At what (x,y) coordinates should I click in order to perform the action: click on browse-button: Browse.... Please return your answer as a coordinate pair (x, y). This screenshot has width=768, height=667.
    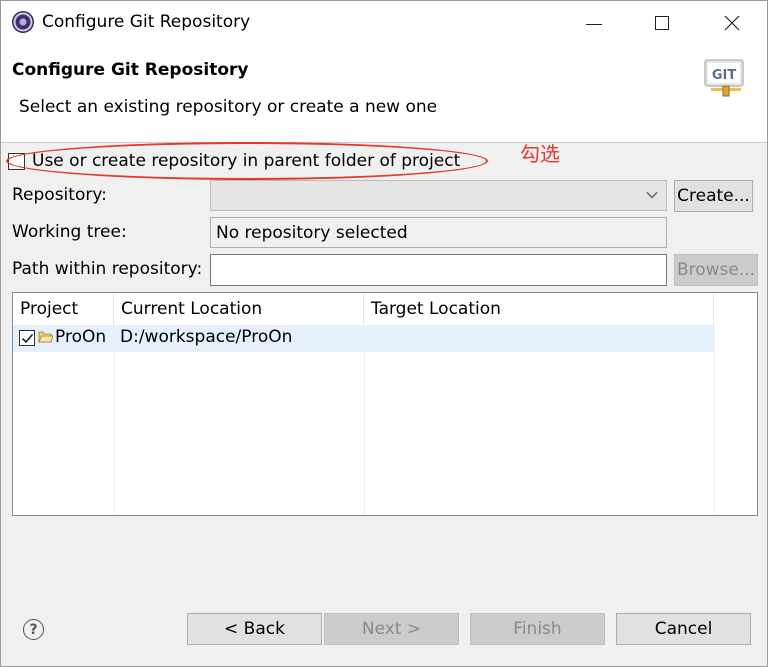
    Looking at the image, I should click on (716, 270).